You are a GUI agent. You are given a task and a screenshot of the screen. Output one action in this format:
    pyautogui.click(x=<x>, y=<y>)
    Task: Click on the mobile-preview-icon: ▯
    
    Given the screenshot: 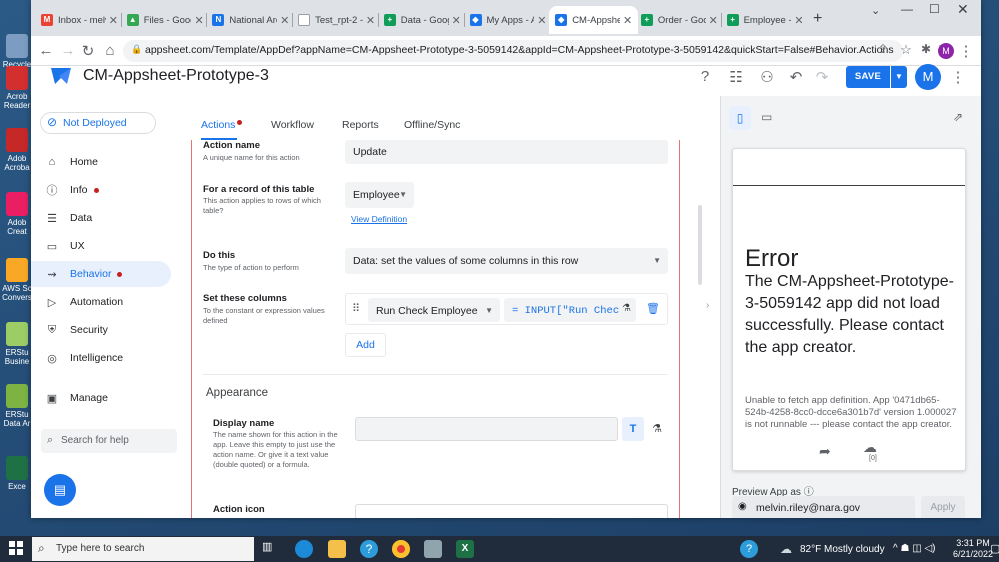 What is the action you would take?
    pyautogui.click(x=740, y=118)
    